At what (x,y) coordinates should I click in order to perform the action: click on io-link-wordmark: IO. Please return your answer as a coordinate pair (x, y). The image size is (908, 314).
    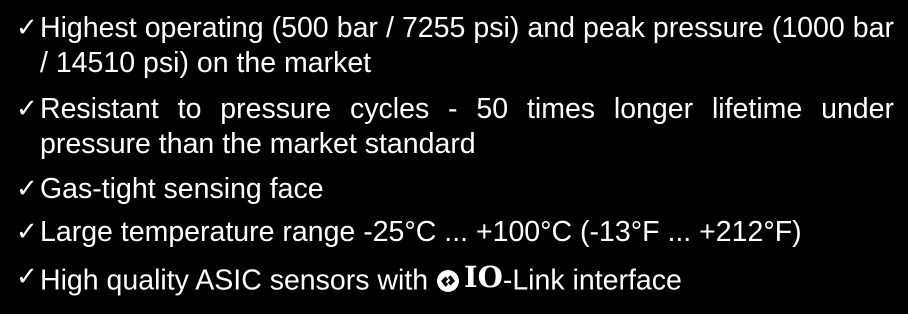
    Looking at the image, I should click on (483, 277).